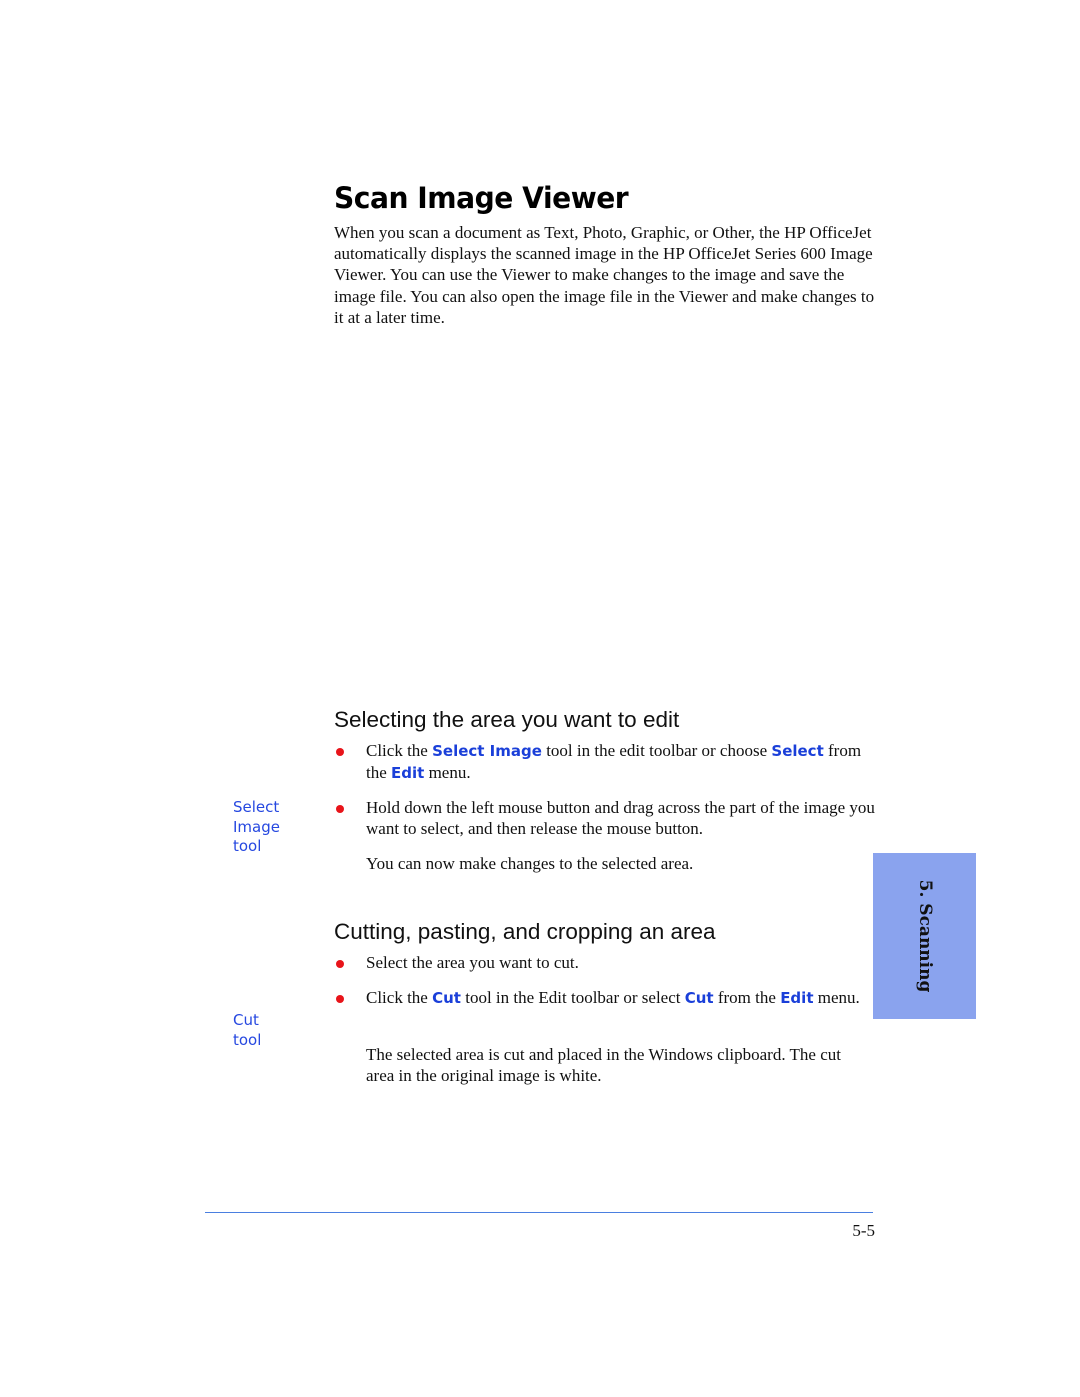  What do you see at coordinates (273, 1030) in the screenshot?
I see `margin-note-cut-tool: Cut tool` at bounding box center [273, 1030].